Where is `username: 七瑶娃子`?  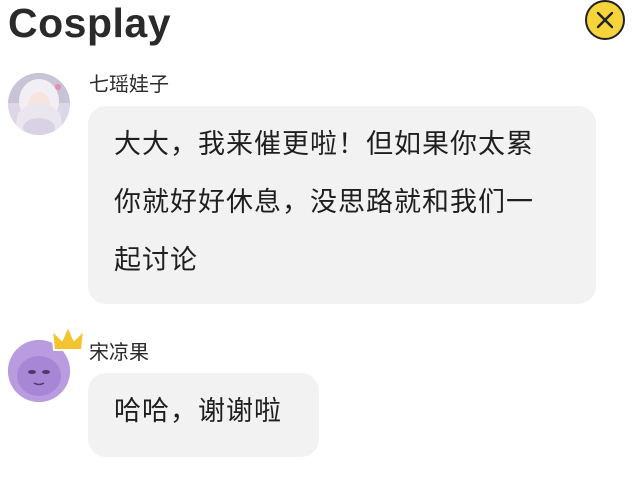 username: 七瑶娃子 is located at coordinates (129, 84).